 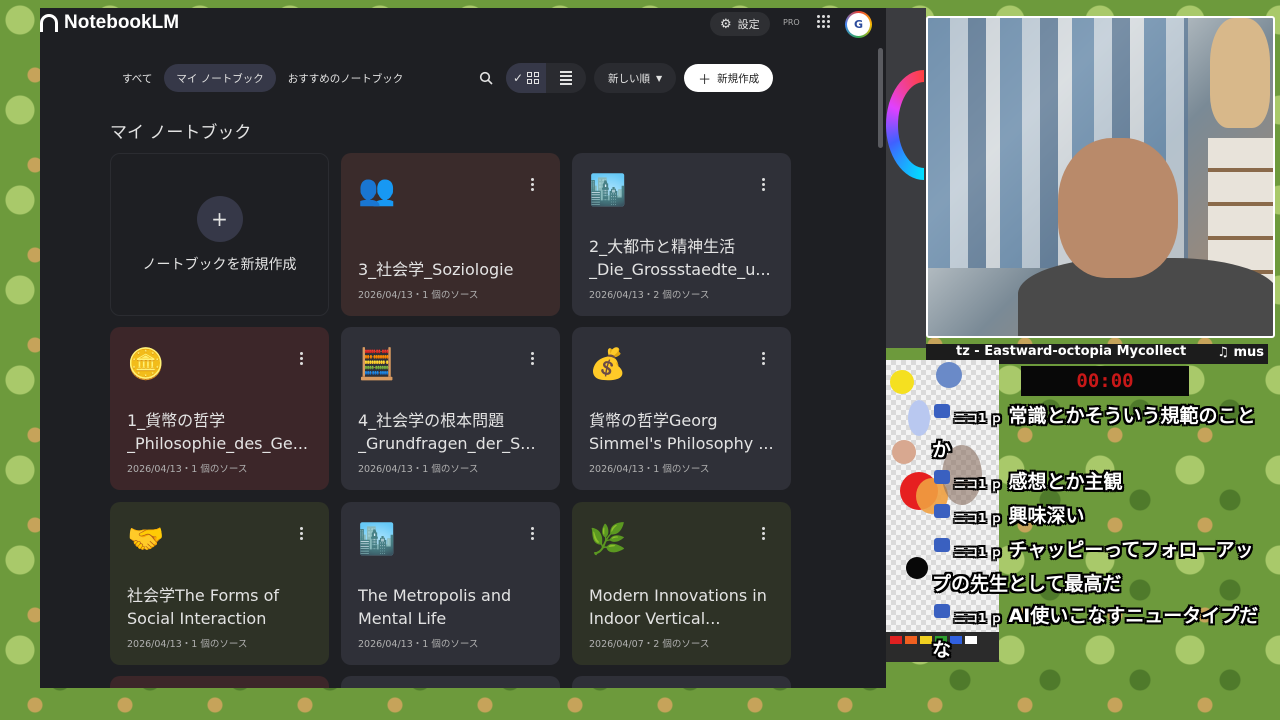 I want to click on chat-comment: ニコ1 ｐ 常識とかそういう規範のことか, so click(x=1102, y=433).